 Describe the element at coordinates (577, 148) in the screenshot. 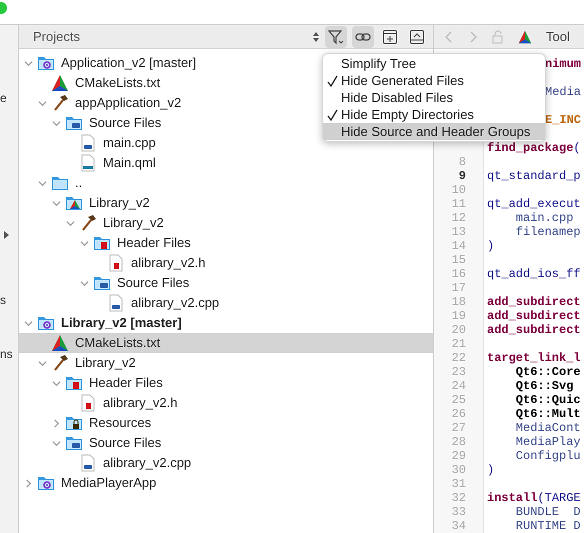

I see `code-text: (` at that location.